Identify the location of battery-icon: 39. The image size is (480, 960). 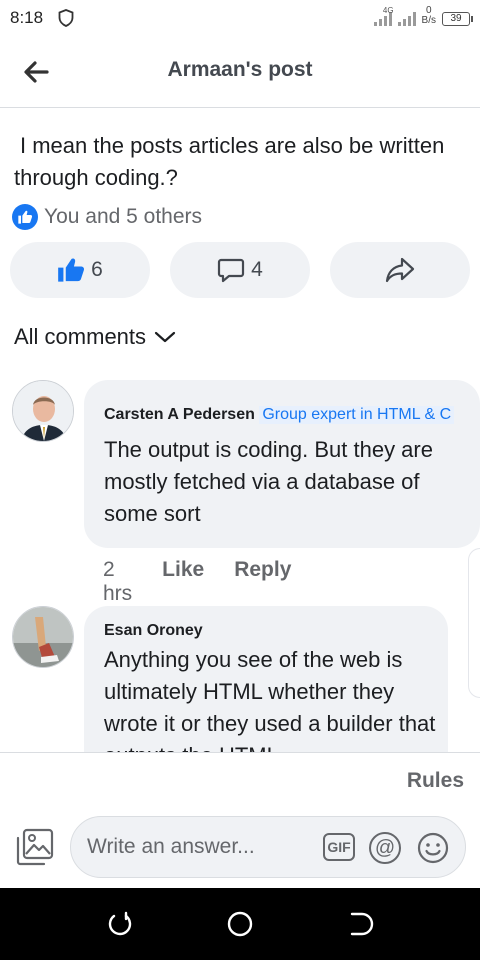
(457, 19).